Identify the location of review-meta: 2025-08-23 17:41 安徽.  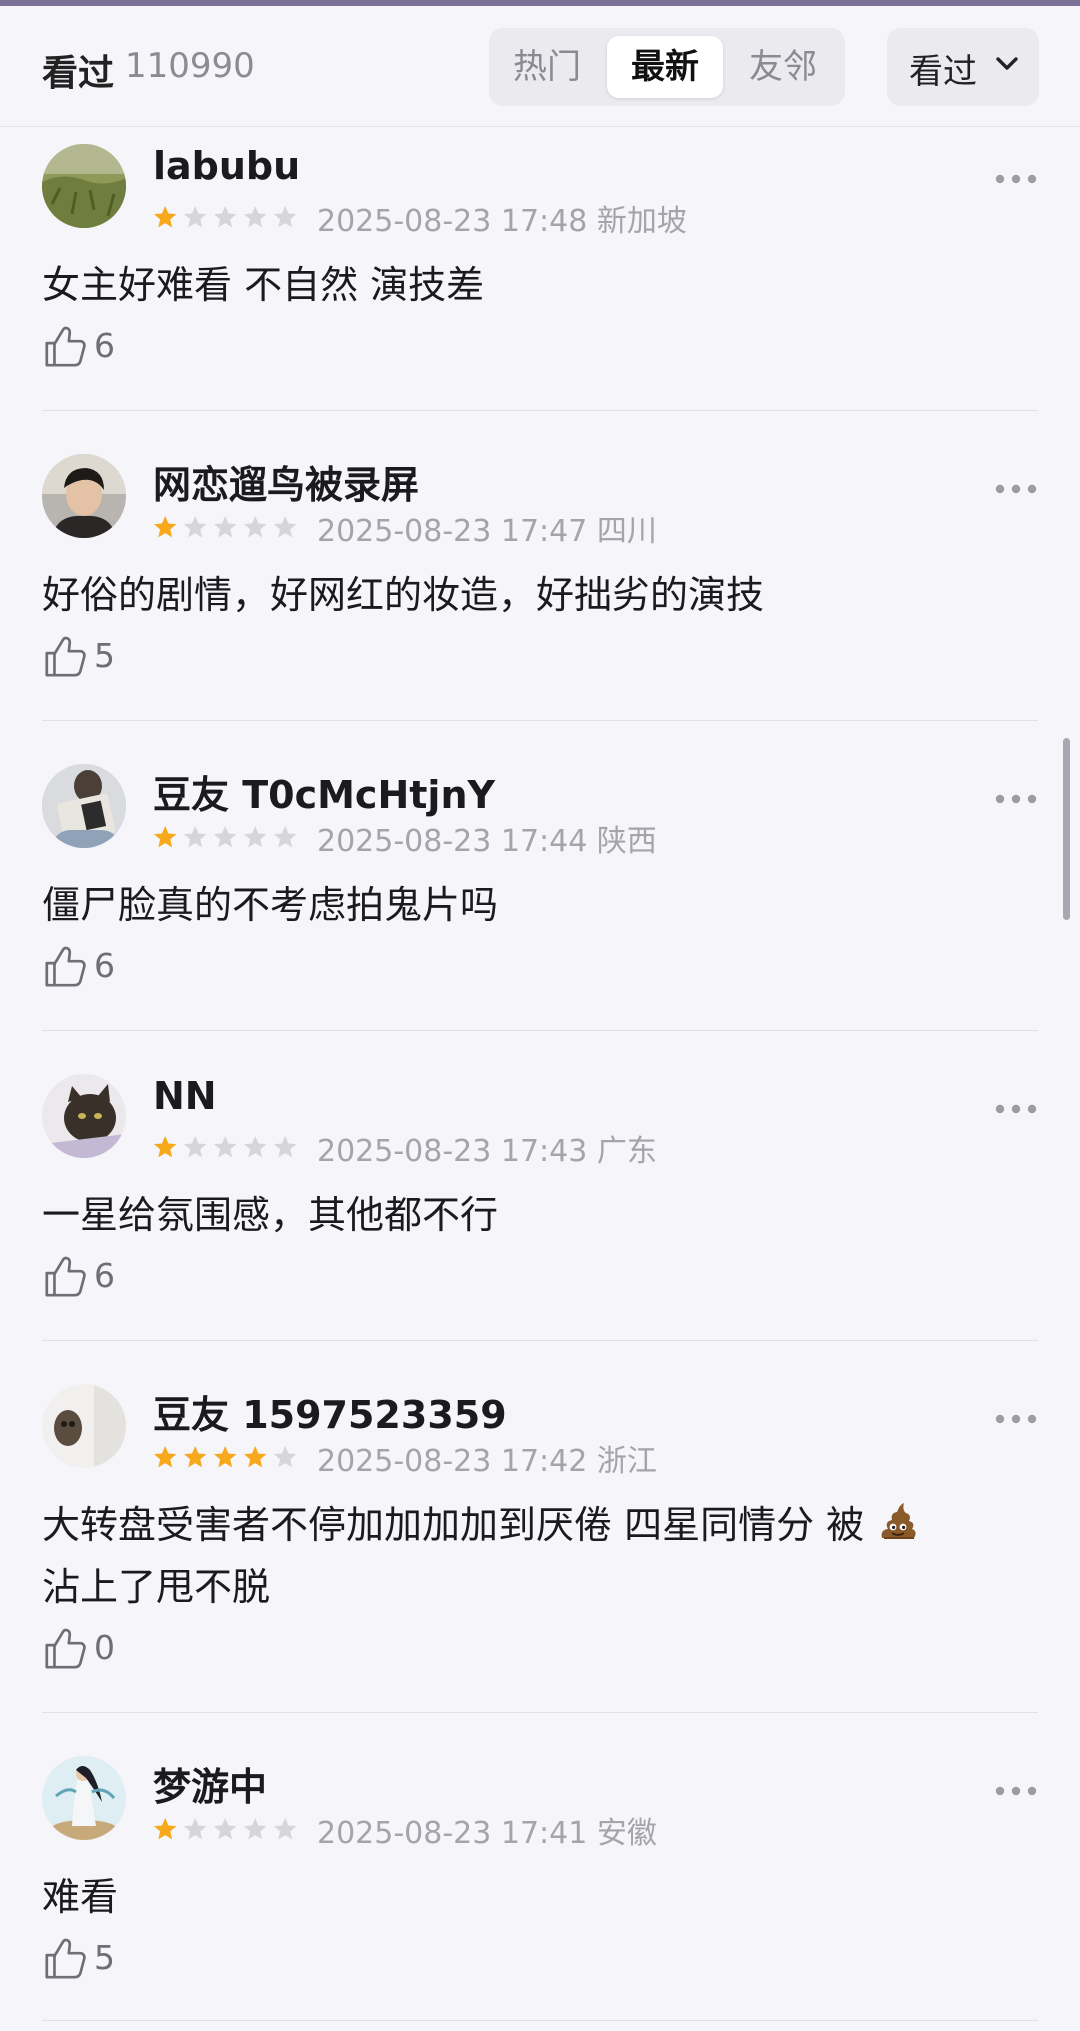
(487, 1830).